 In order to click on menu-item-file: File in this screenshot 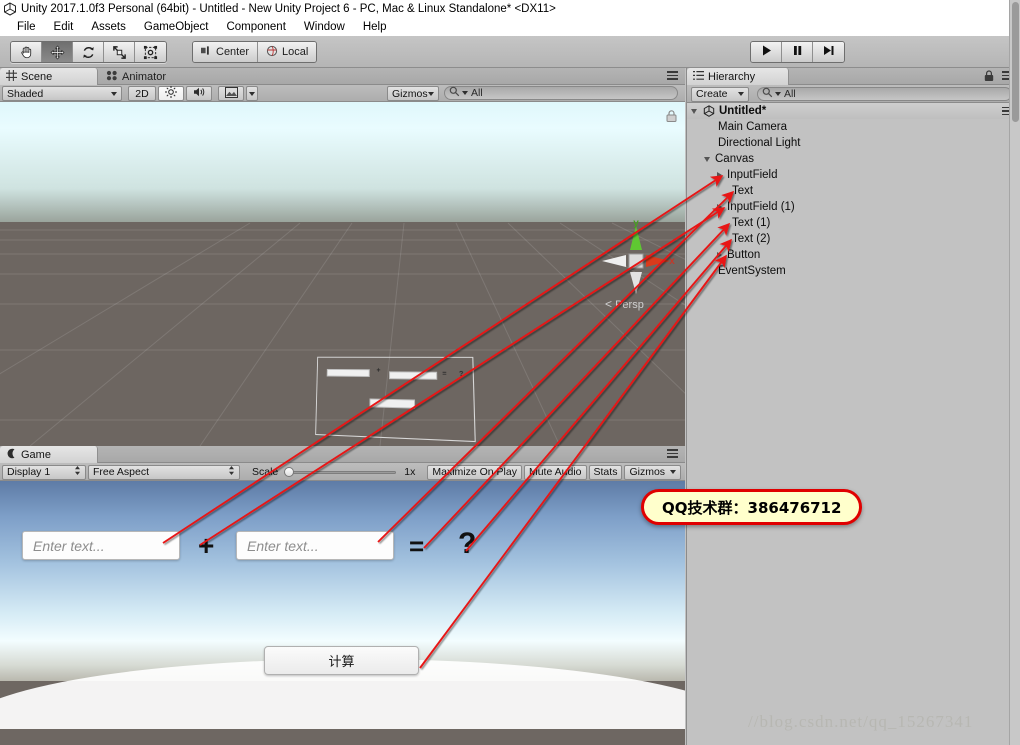, I will do `click(26, 27)`.